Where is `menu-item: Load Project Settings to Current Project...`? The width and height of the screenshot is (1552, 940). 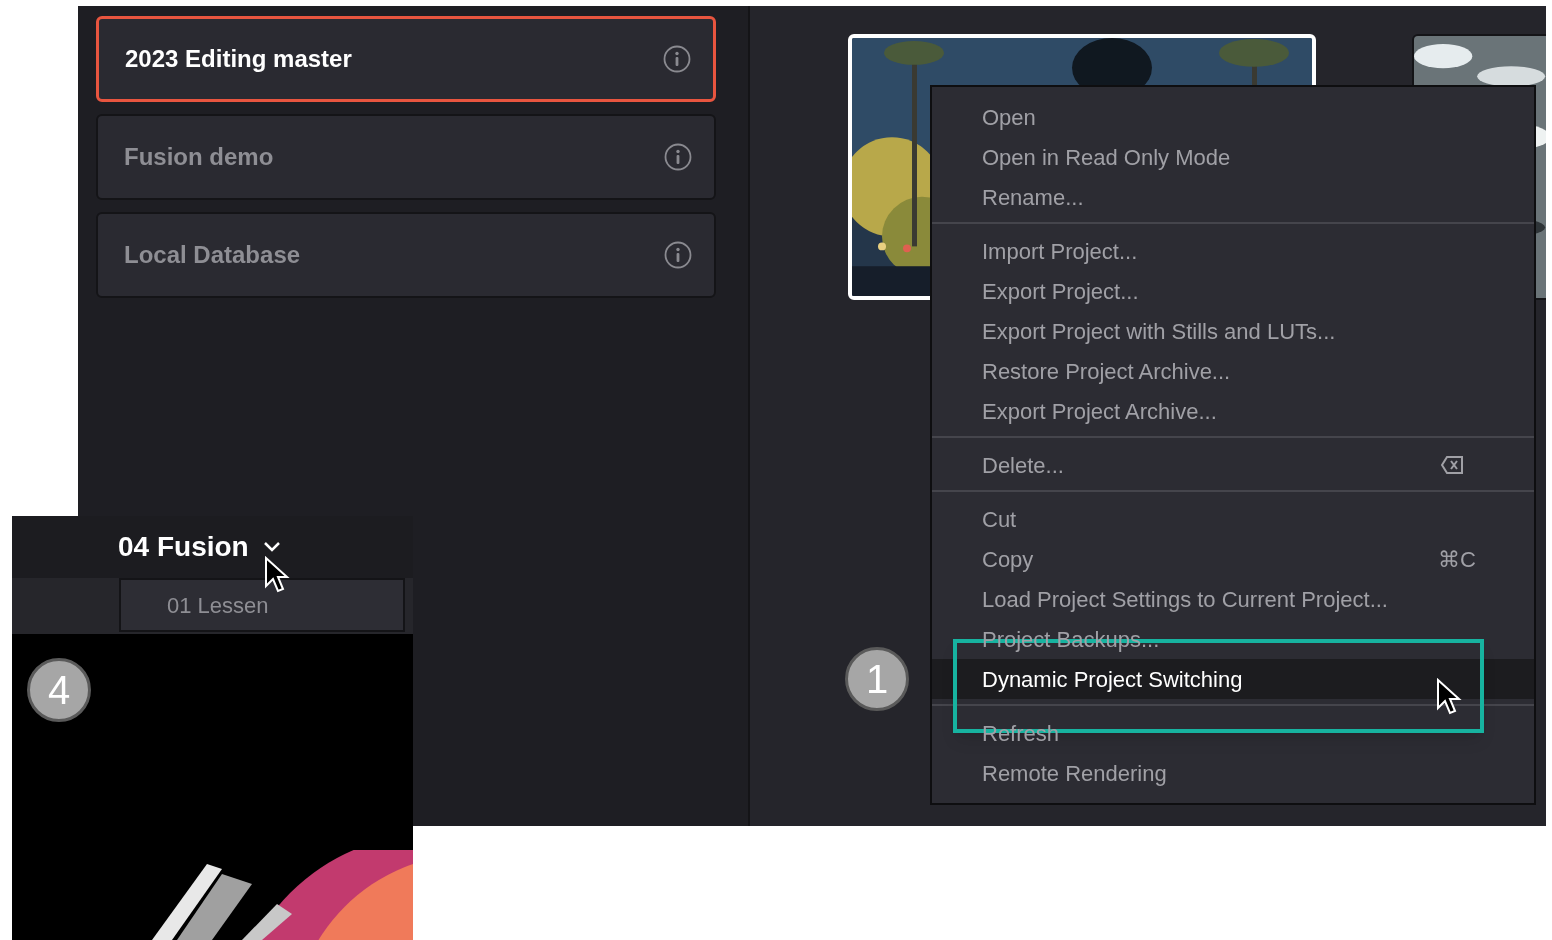
menu-item: Load Project Settings to Current Project... is located at coordinates (1233, 599).